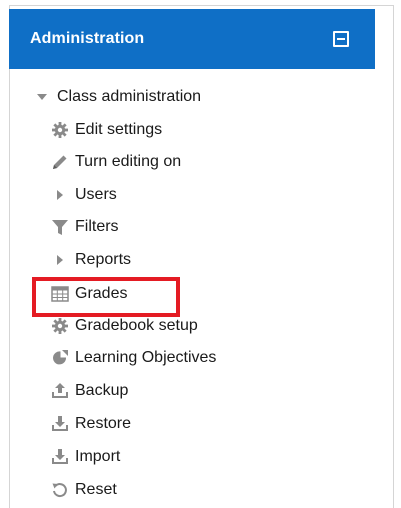 This screenshot has height=508, width=401. I want to click on tree-item-label: Turn editing on, so click(128, 161).